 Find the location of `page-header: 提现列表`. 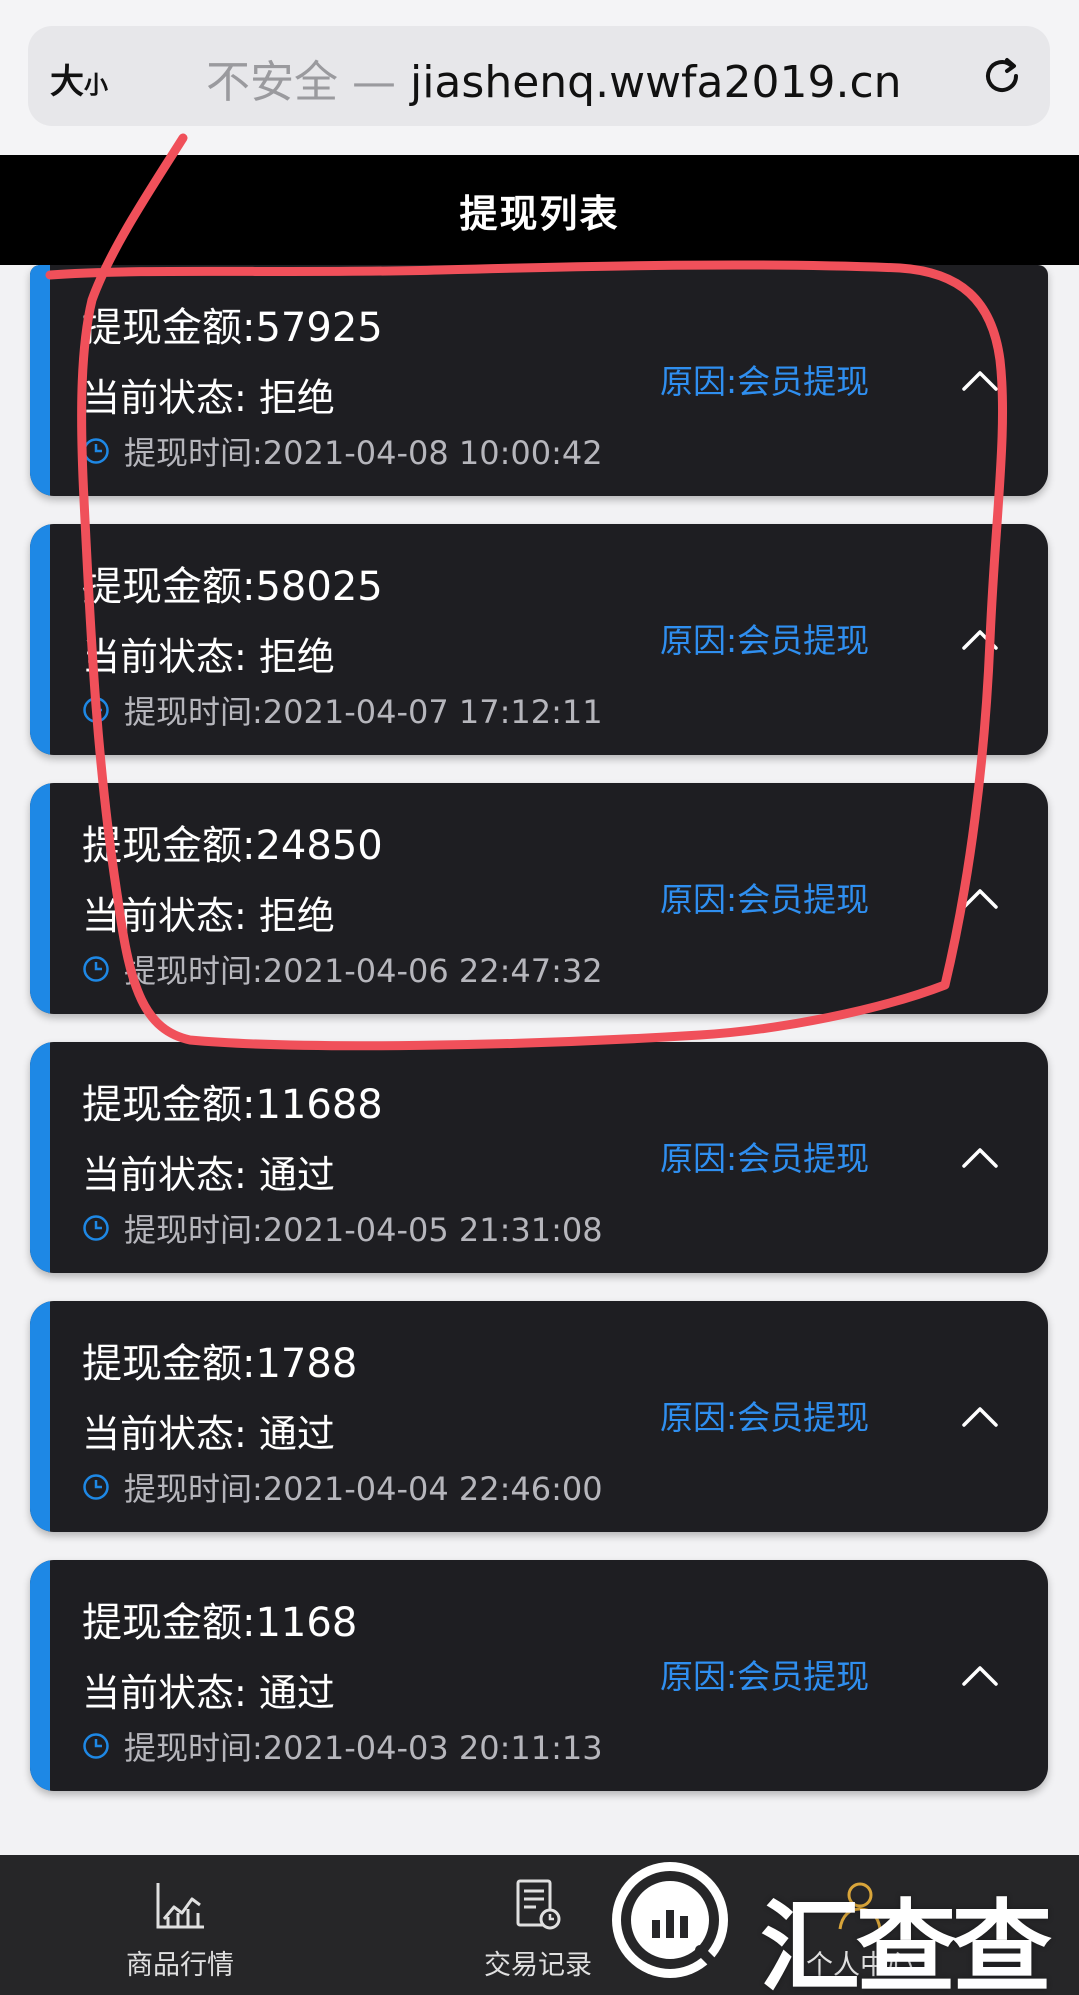

page-header: 提现列表 is located at coordinates (539, 210).